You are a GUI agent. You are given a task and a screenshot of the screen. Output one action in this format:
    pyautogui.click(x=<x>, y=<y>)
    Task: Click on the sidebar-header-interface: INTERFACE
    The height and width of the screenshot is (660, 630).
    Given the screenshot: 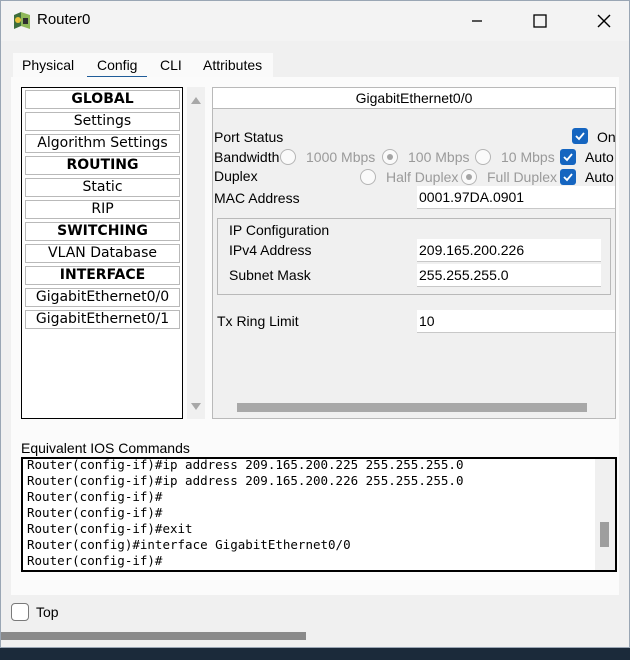 What is the action you would take?
    pyautogui.click(x=102, y=275)
    